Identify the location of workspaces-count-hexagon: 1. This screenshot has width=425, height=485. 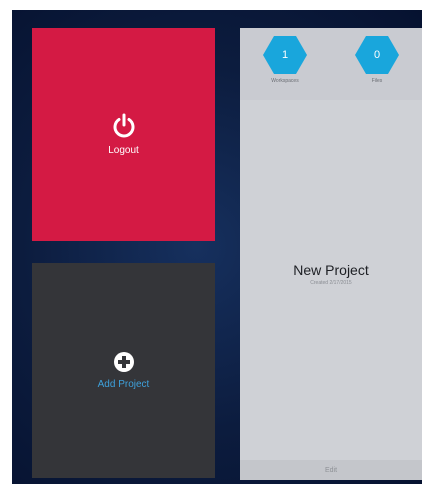
(285, 55).